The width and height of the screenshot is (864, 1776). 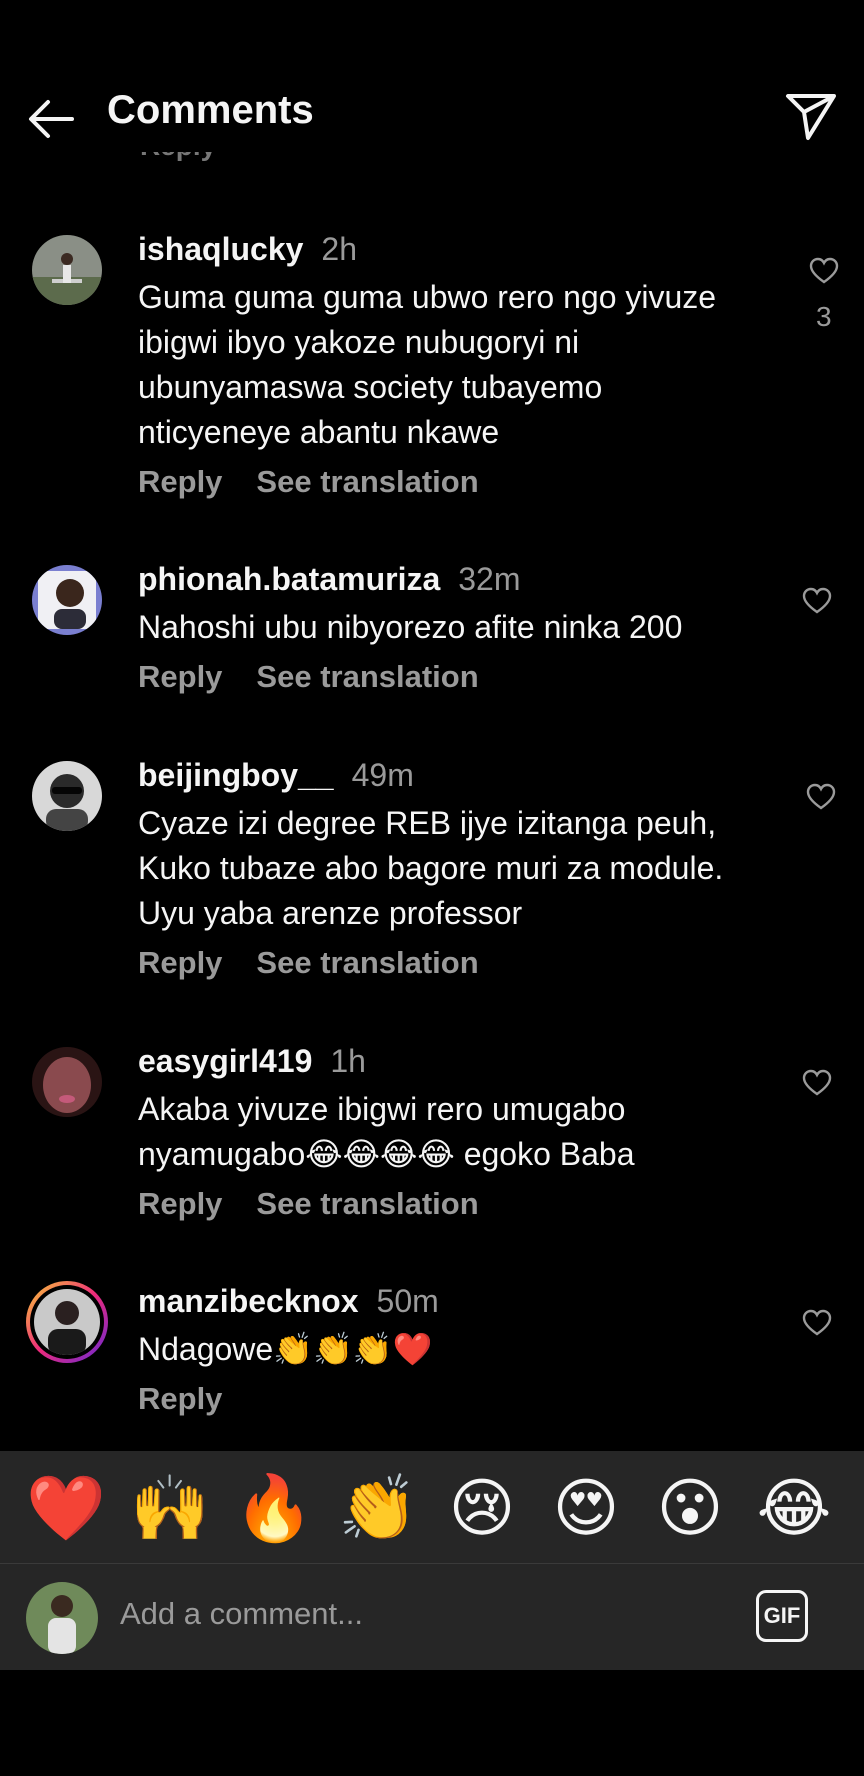 I want to click on timestamp: 1h, so click(x=348, y=1061).